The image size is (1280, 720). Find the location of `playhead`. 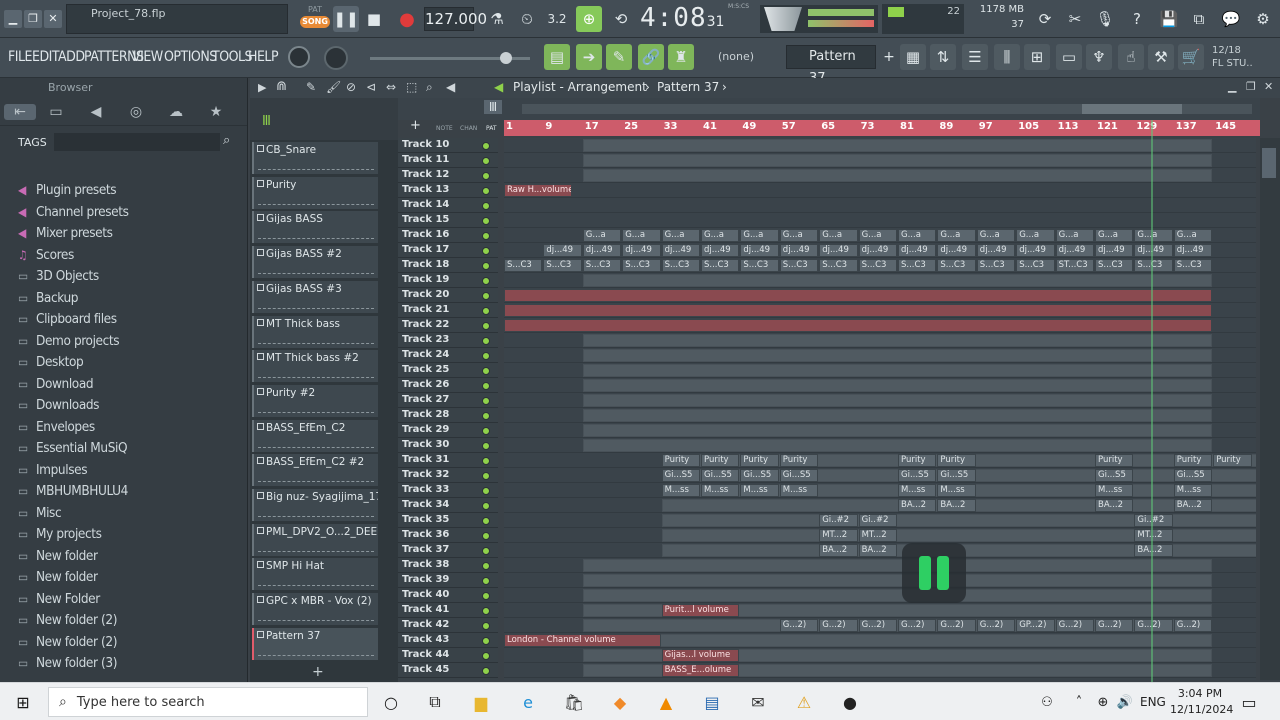

playhead is located at coordinates (1152, 401).